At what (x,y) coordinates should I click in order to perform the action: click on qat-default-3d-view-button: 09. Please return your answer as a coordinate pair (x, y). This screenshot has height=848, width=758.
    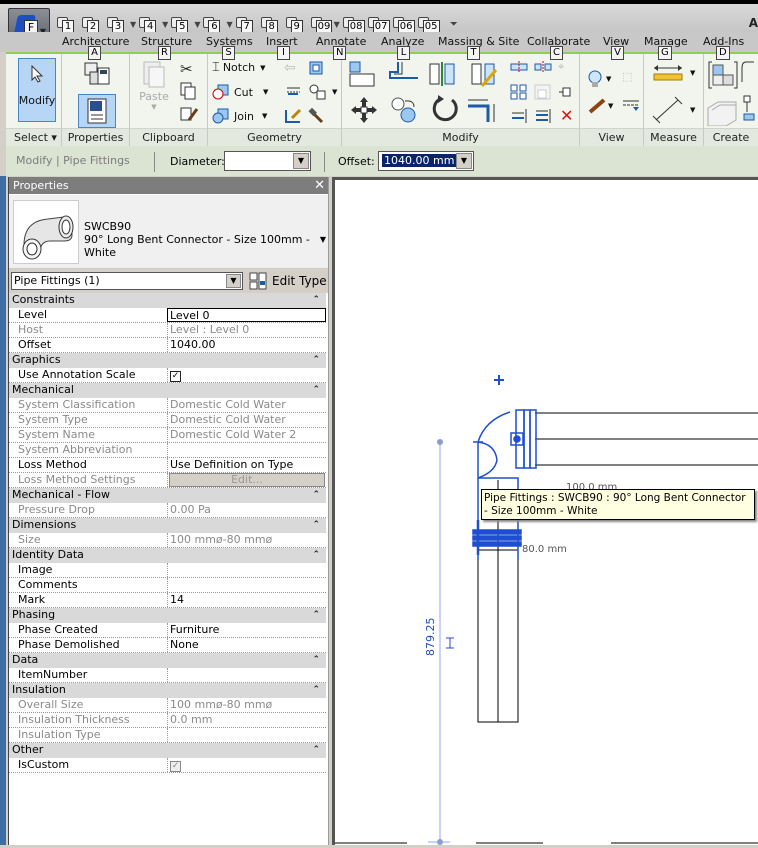
    Looking at the image, I should click on (321, 24).